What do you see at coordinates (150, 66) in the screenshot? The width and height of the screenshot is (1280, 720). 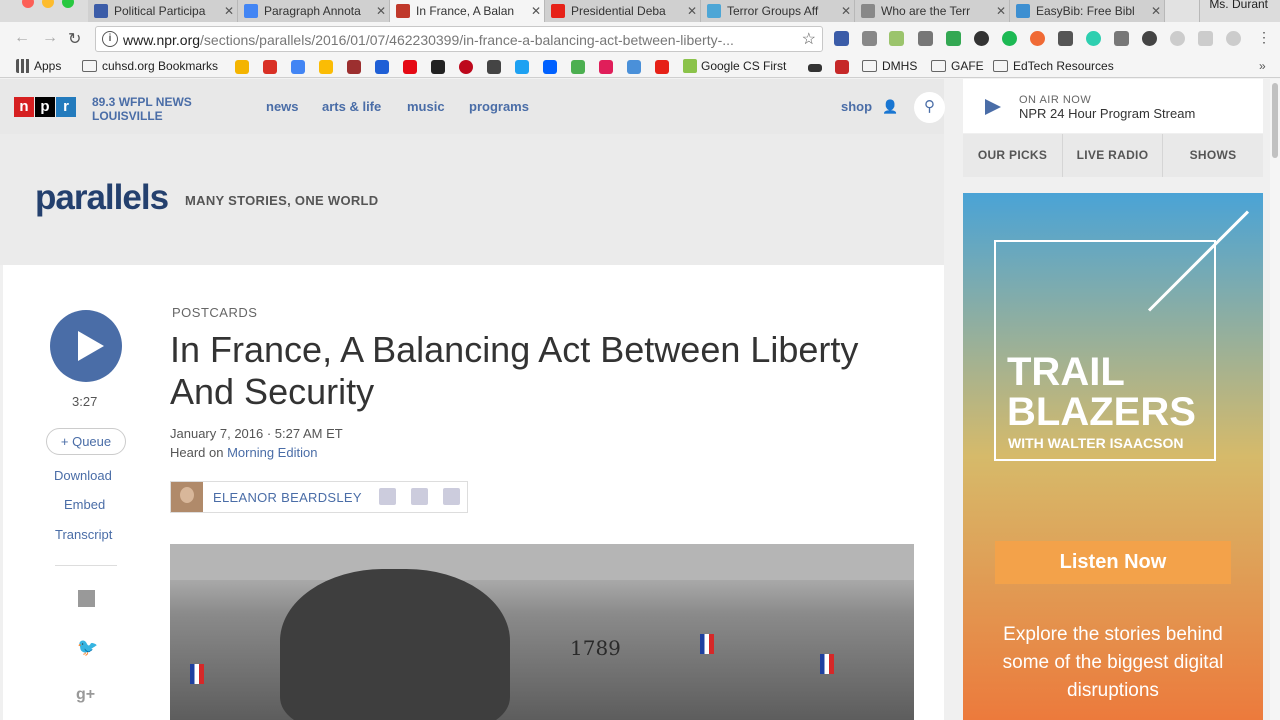 I see `bookmark-folder-cuhsd: cuhsd.org Bookmarks` at bounding box center [150, 66].